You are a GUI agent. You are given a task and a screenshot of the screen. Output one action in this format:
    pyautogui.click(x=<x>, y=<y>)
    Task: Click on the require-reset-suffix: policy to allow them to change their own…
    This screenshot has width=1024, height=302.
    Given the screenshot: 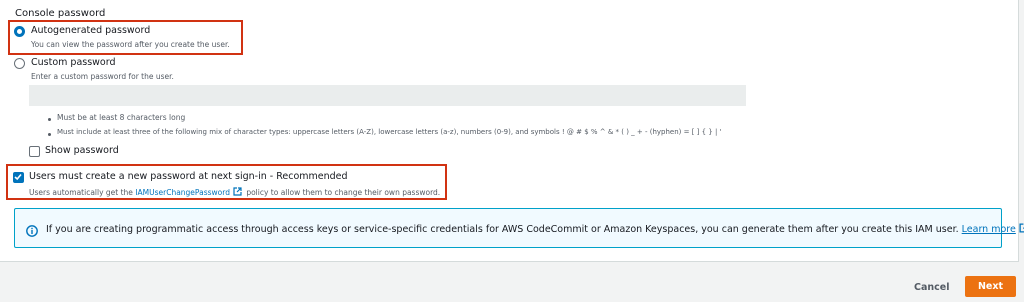 What is the action you would take?
    pyautogui.click(x=342, y=192)
    